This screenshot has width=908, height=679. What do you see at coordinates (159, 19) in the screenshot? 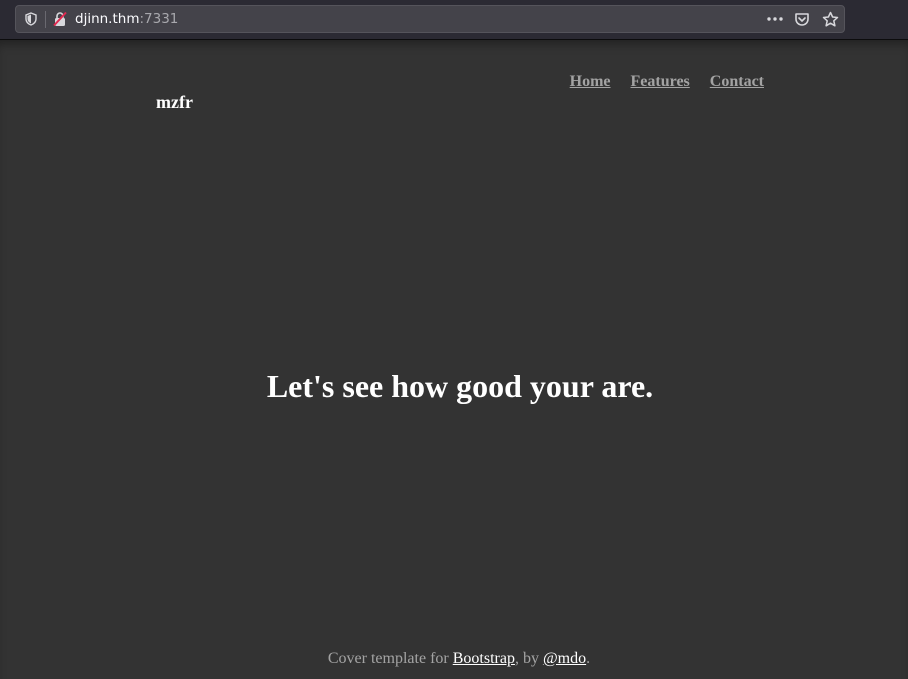
I see `url-port: :7331` at bounding box center [159, 19].